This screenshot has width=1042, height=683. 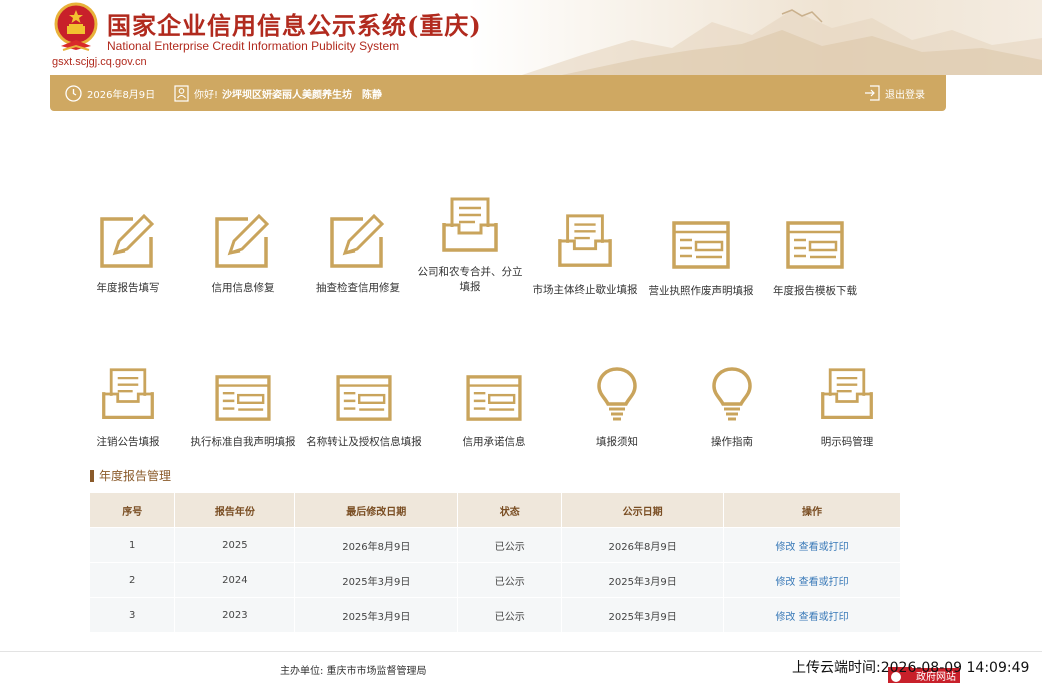 I want to click on table-row: 1 2025 2026年8月9日 已公示 2026年8月9日 修改 查看或打印, so click(x=495, y=545).